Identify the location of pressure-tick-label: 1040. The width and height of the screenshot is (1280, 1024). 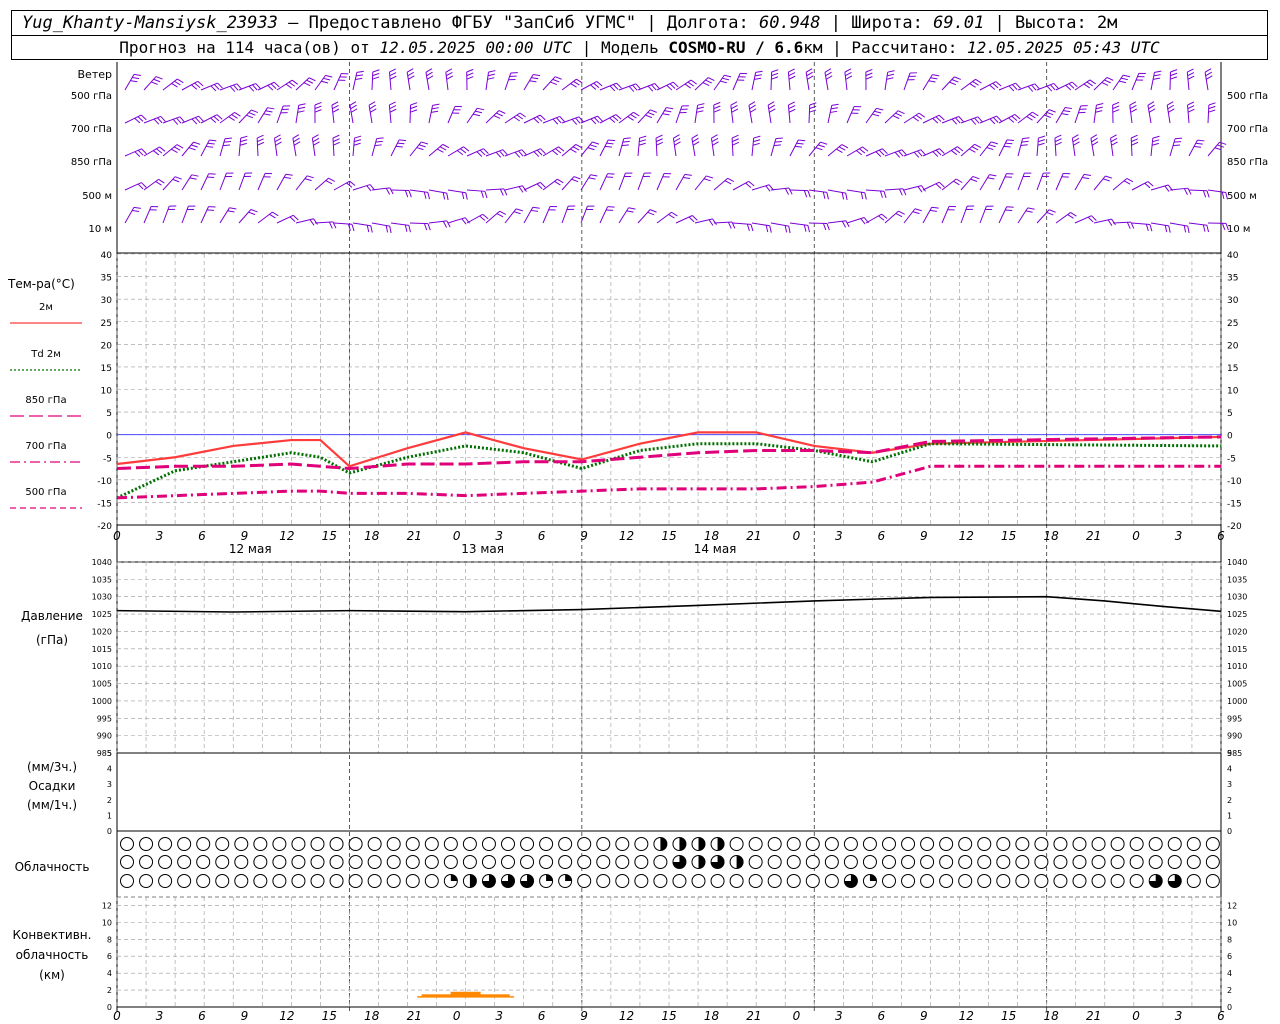
(102, 562).